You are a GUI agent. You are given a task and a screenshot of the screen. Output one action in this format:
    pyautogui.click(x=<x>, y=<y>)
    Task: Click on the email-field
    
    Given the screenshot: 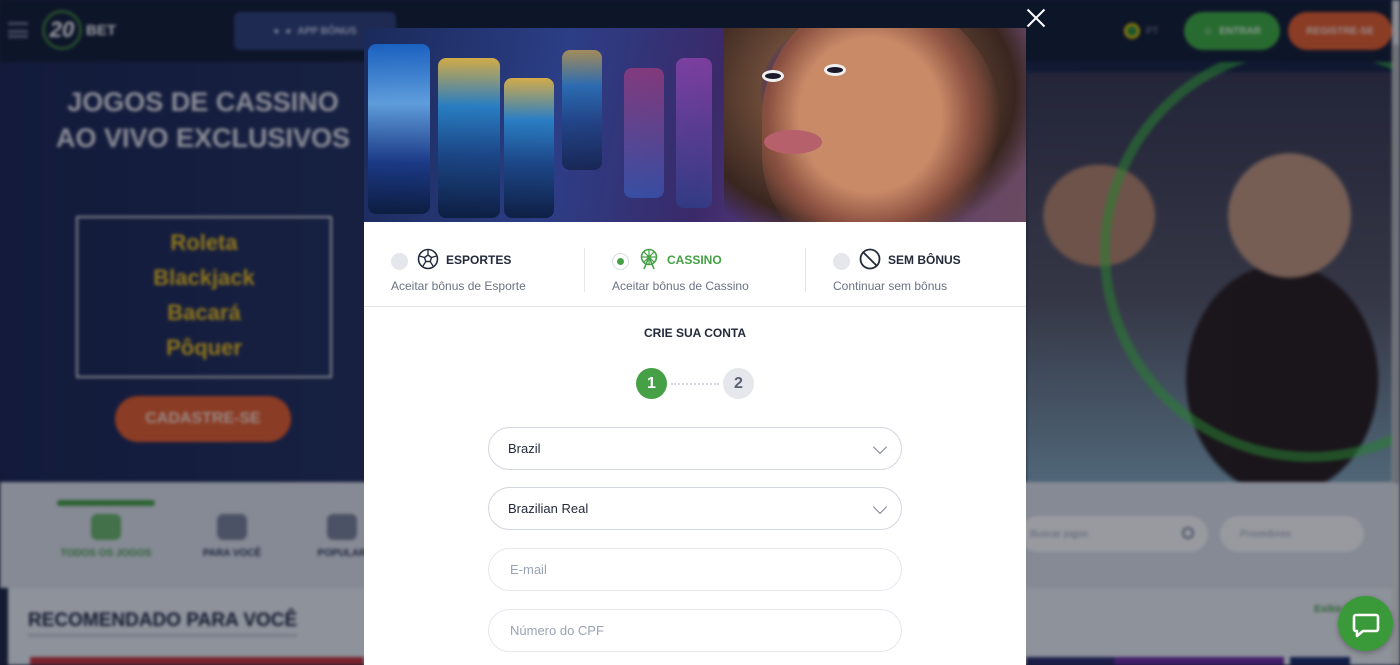 What is the action you would take?
    pyautogui.click(x=695, y=569)
    